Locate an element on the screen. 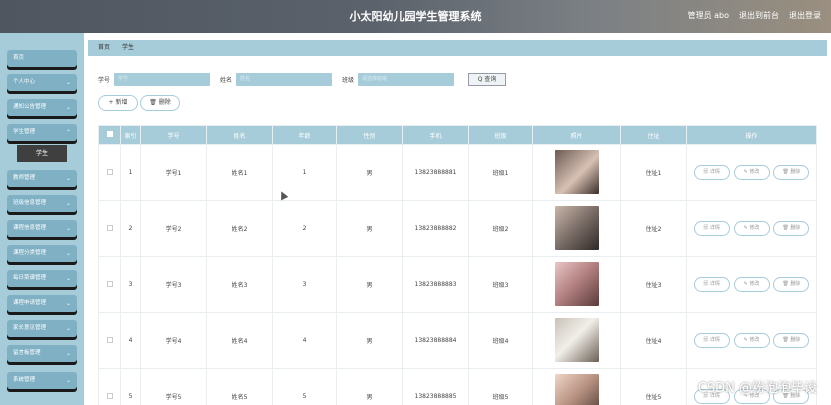 The image size is (831, 405). student-no-input: 学号 is located at coordinates (162, 79).